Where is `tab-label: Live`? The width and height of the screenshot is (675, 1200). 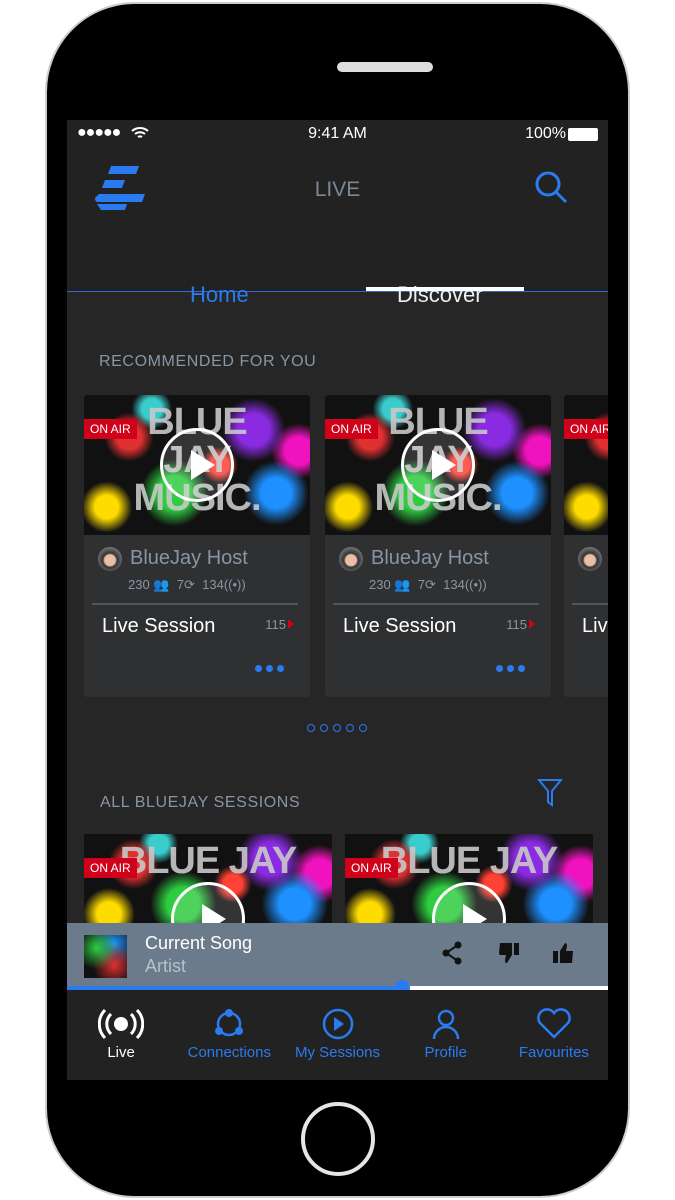
tab-label: Live is located at coordinates (121, 1052).